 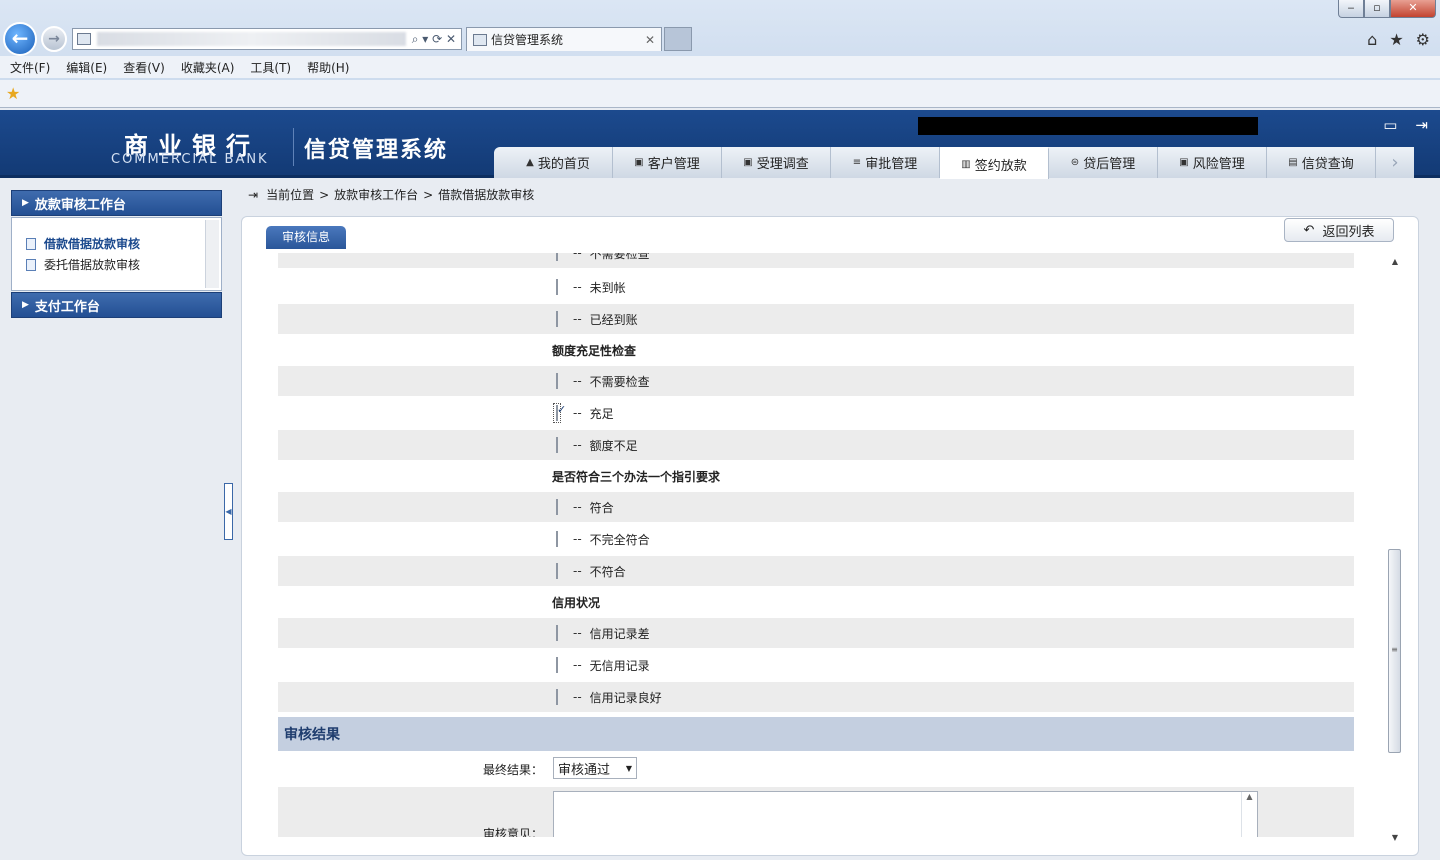 I want to click on nav-more-chevron-icon: ›, so click(x=1395, y=162).